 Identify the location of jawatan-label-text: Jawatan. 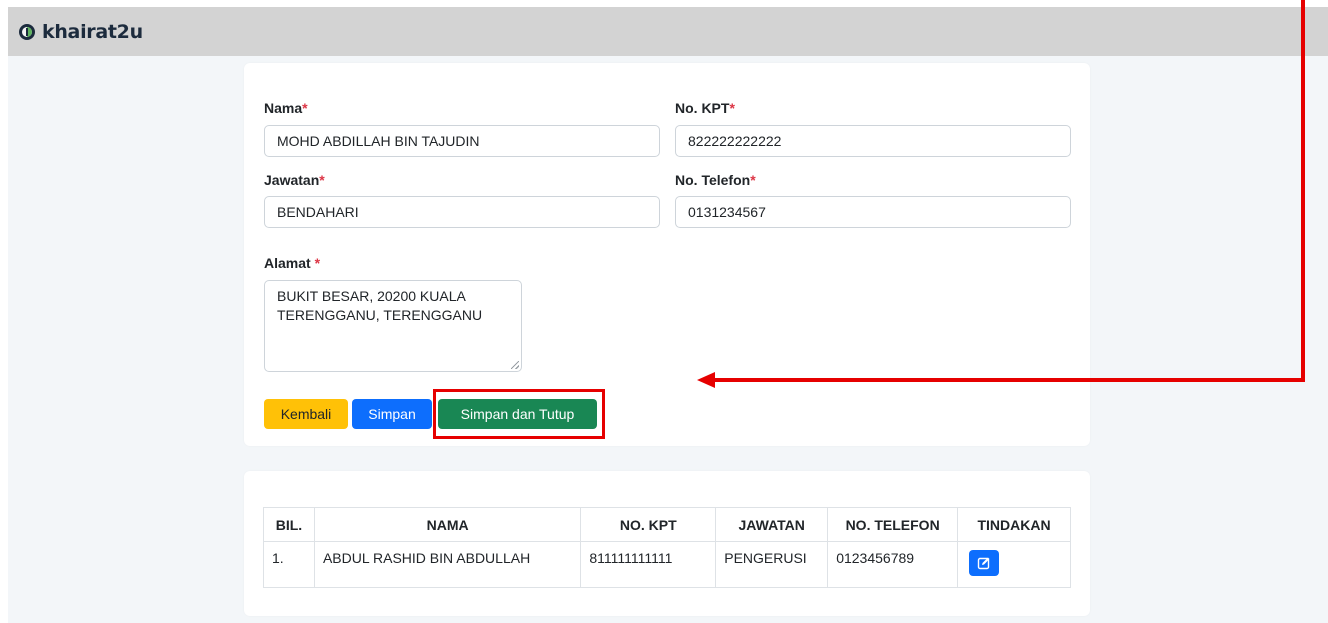
(292, 180).